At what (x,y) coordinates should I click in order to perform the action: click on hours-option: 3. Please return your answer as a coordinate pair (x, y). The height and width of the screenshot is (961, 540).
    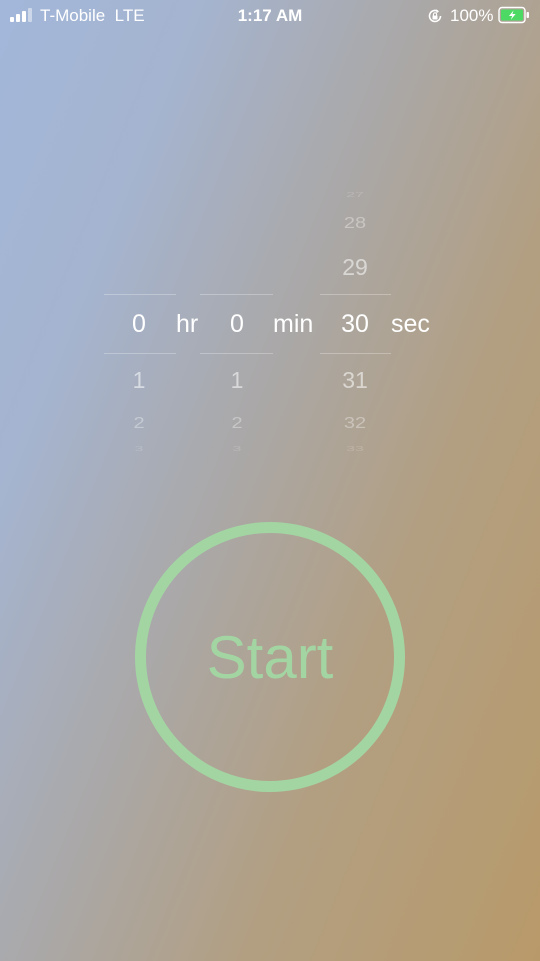
    Looking at the image, I should click on (139, 449).